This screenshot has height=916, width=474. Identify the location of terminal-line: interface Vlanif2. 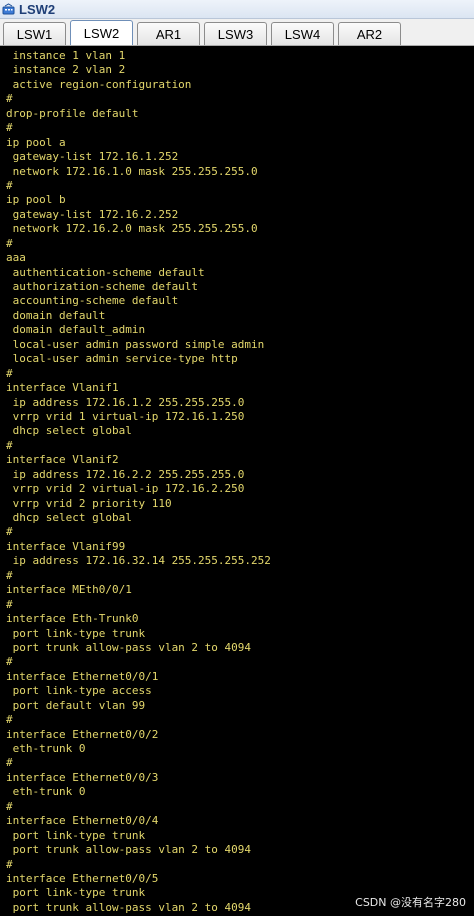
(62, 460).